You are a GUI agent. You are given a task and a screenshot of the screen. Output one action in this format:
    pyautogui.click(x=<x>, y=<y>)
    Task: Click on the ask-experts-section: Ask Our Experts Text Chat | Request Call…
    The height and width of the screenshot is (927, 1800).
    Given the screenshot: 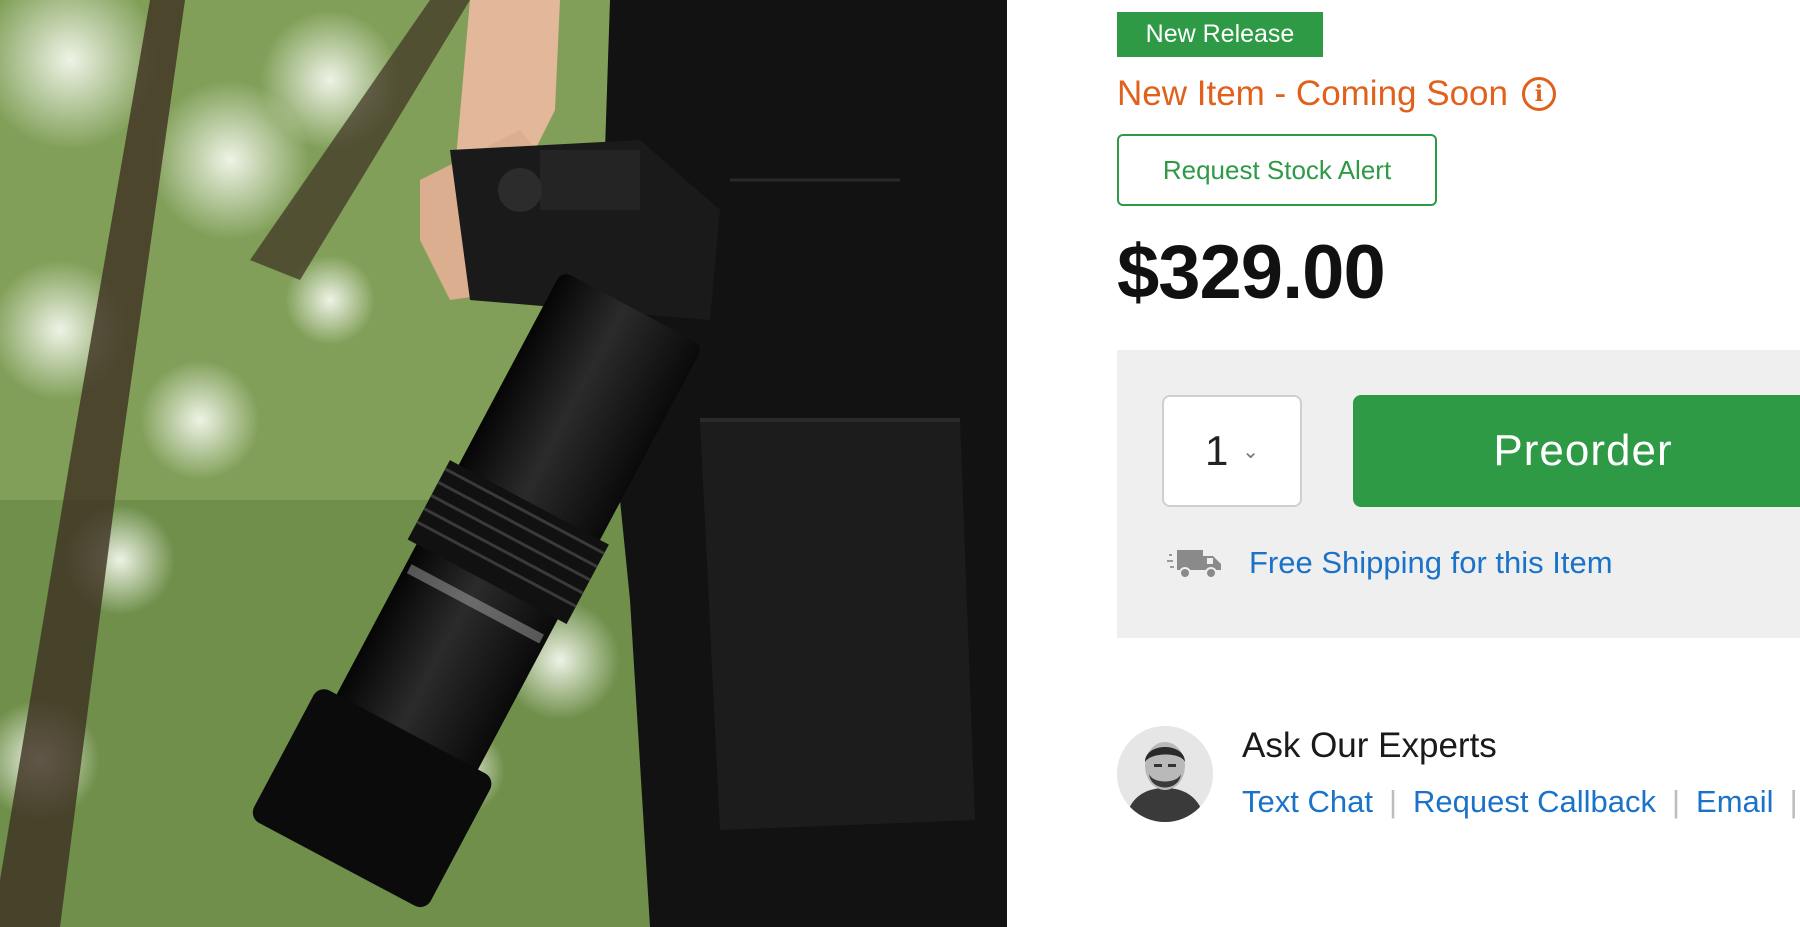 What is the action you would take?
    pyautogui.click(x=1458, y=775)
    